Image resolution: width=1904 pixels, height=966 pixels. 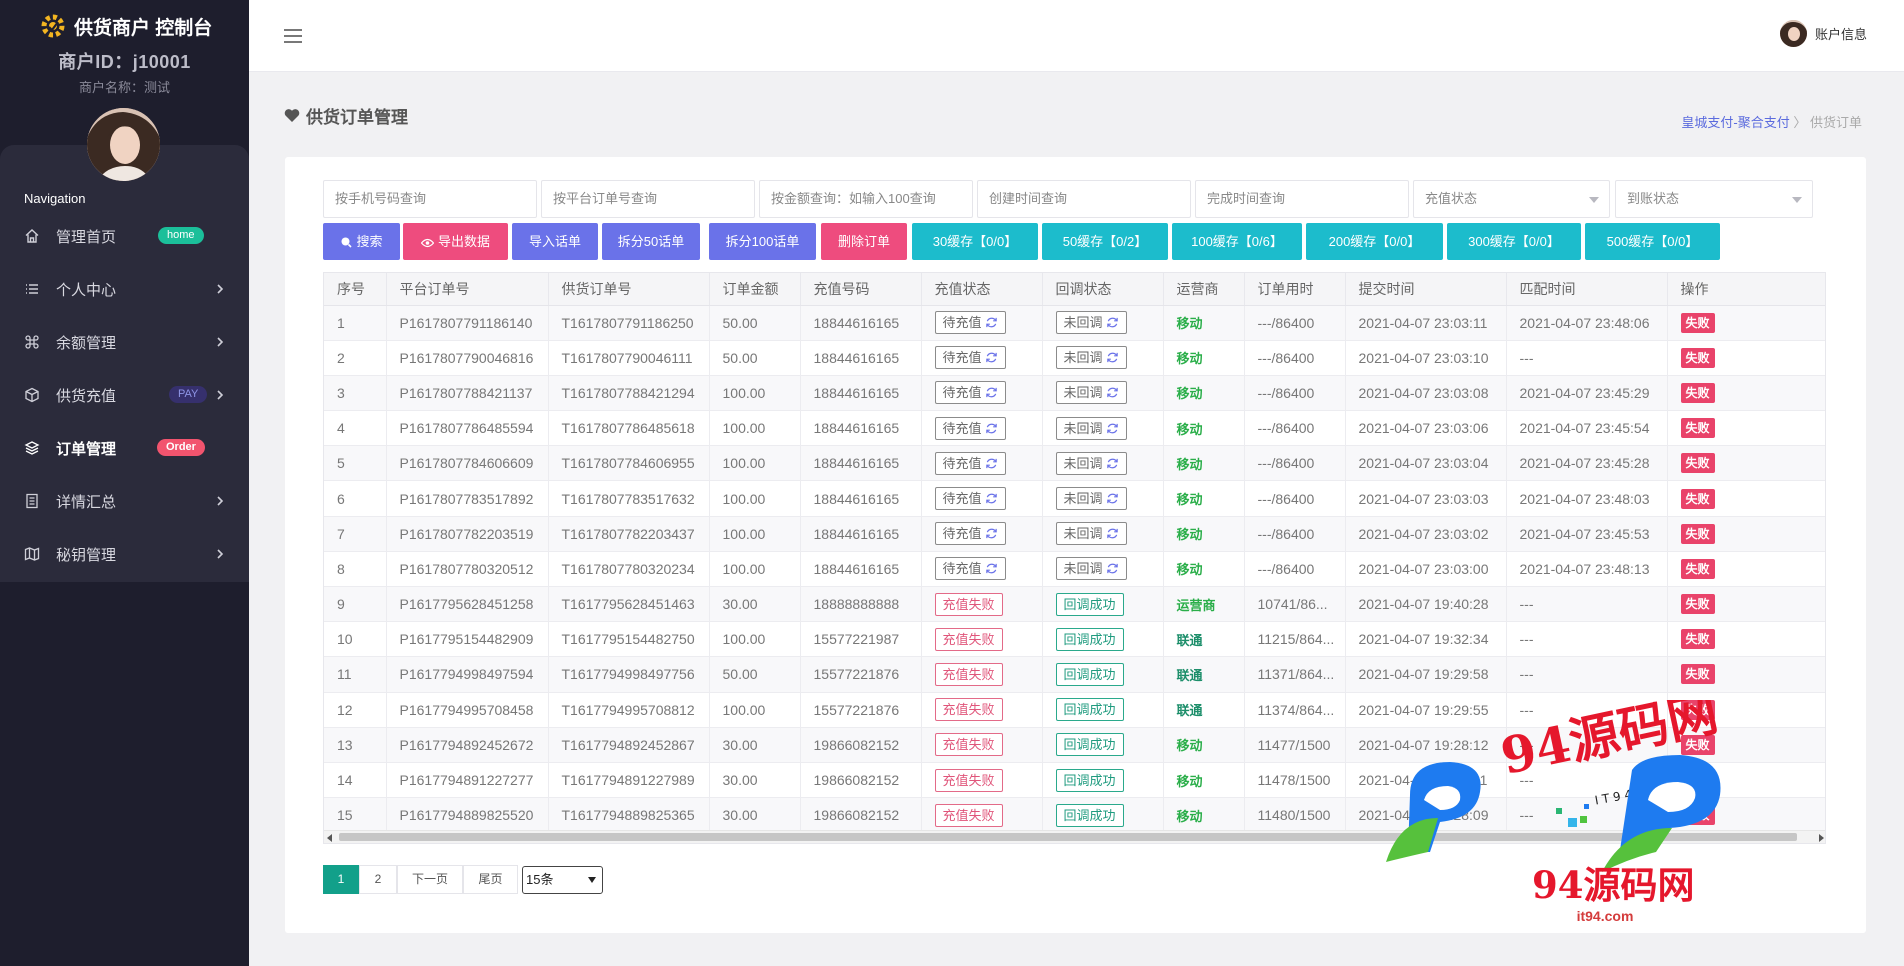 What do you see at coordinates (467, 323) in the screenshot?
I see `col-platform-order-cell: P1617807791186140` at bounding box center [467, 323].